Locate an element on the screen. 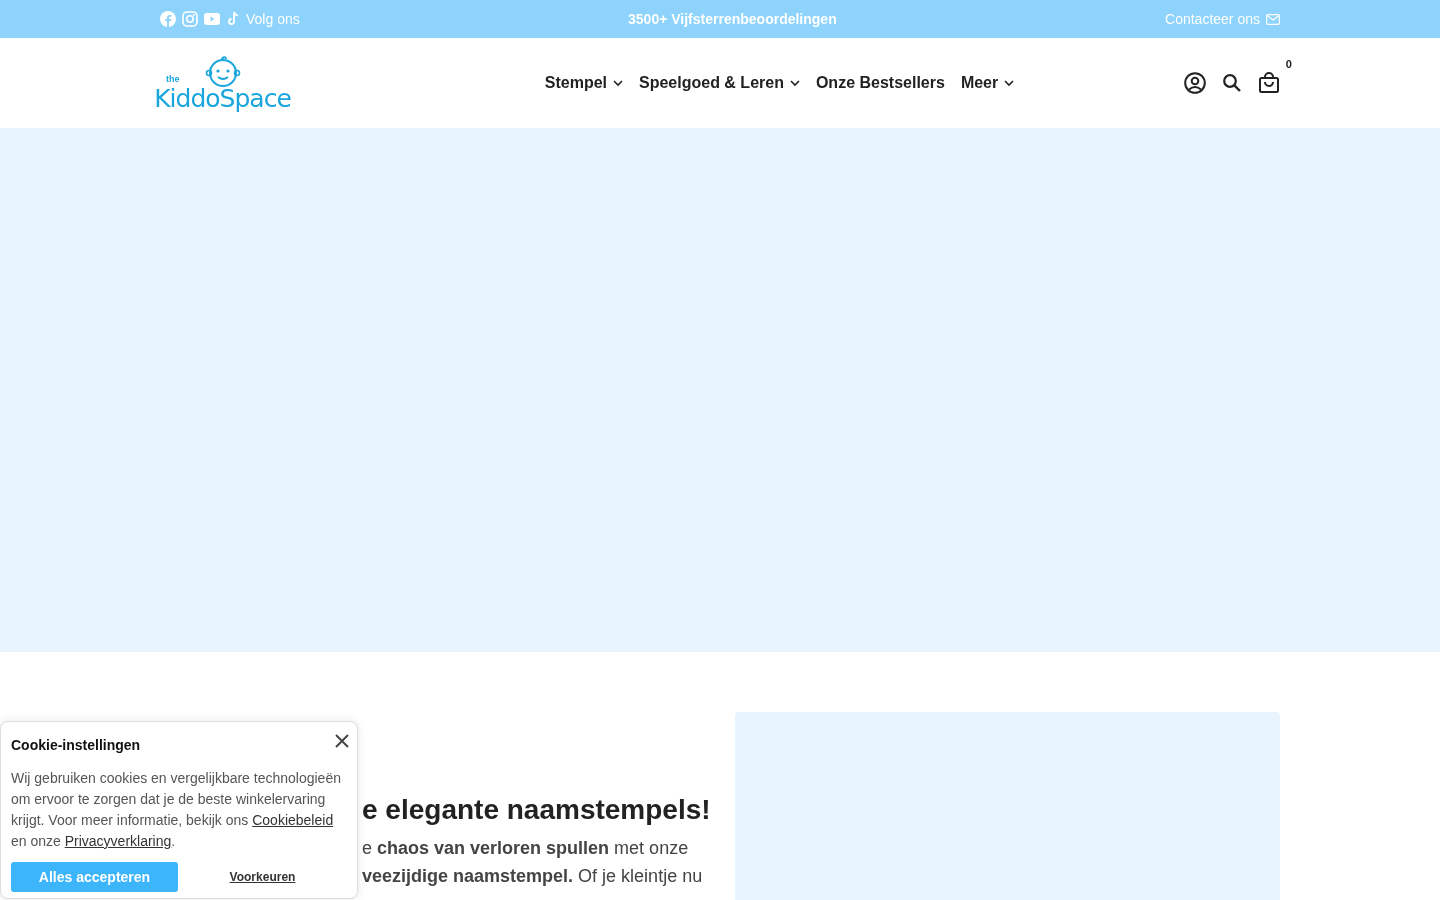 Image resolution: width=1440 pixels, height=900 pixels. shopping-bag-icon is located at coordinates (1269, 83).